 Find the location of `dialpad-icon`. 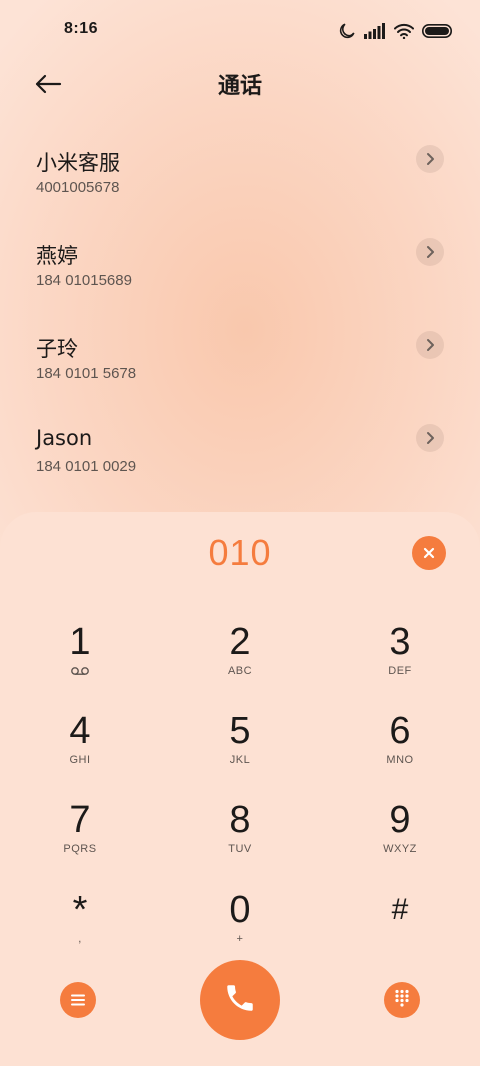

dialpad-icon is located at coordinates (402, 1000).